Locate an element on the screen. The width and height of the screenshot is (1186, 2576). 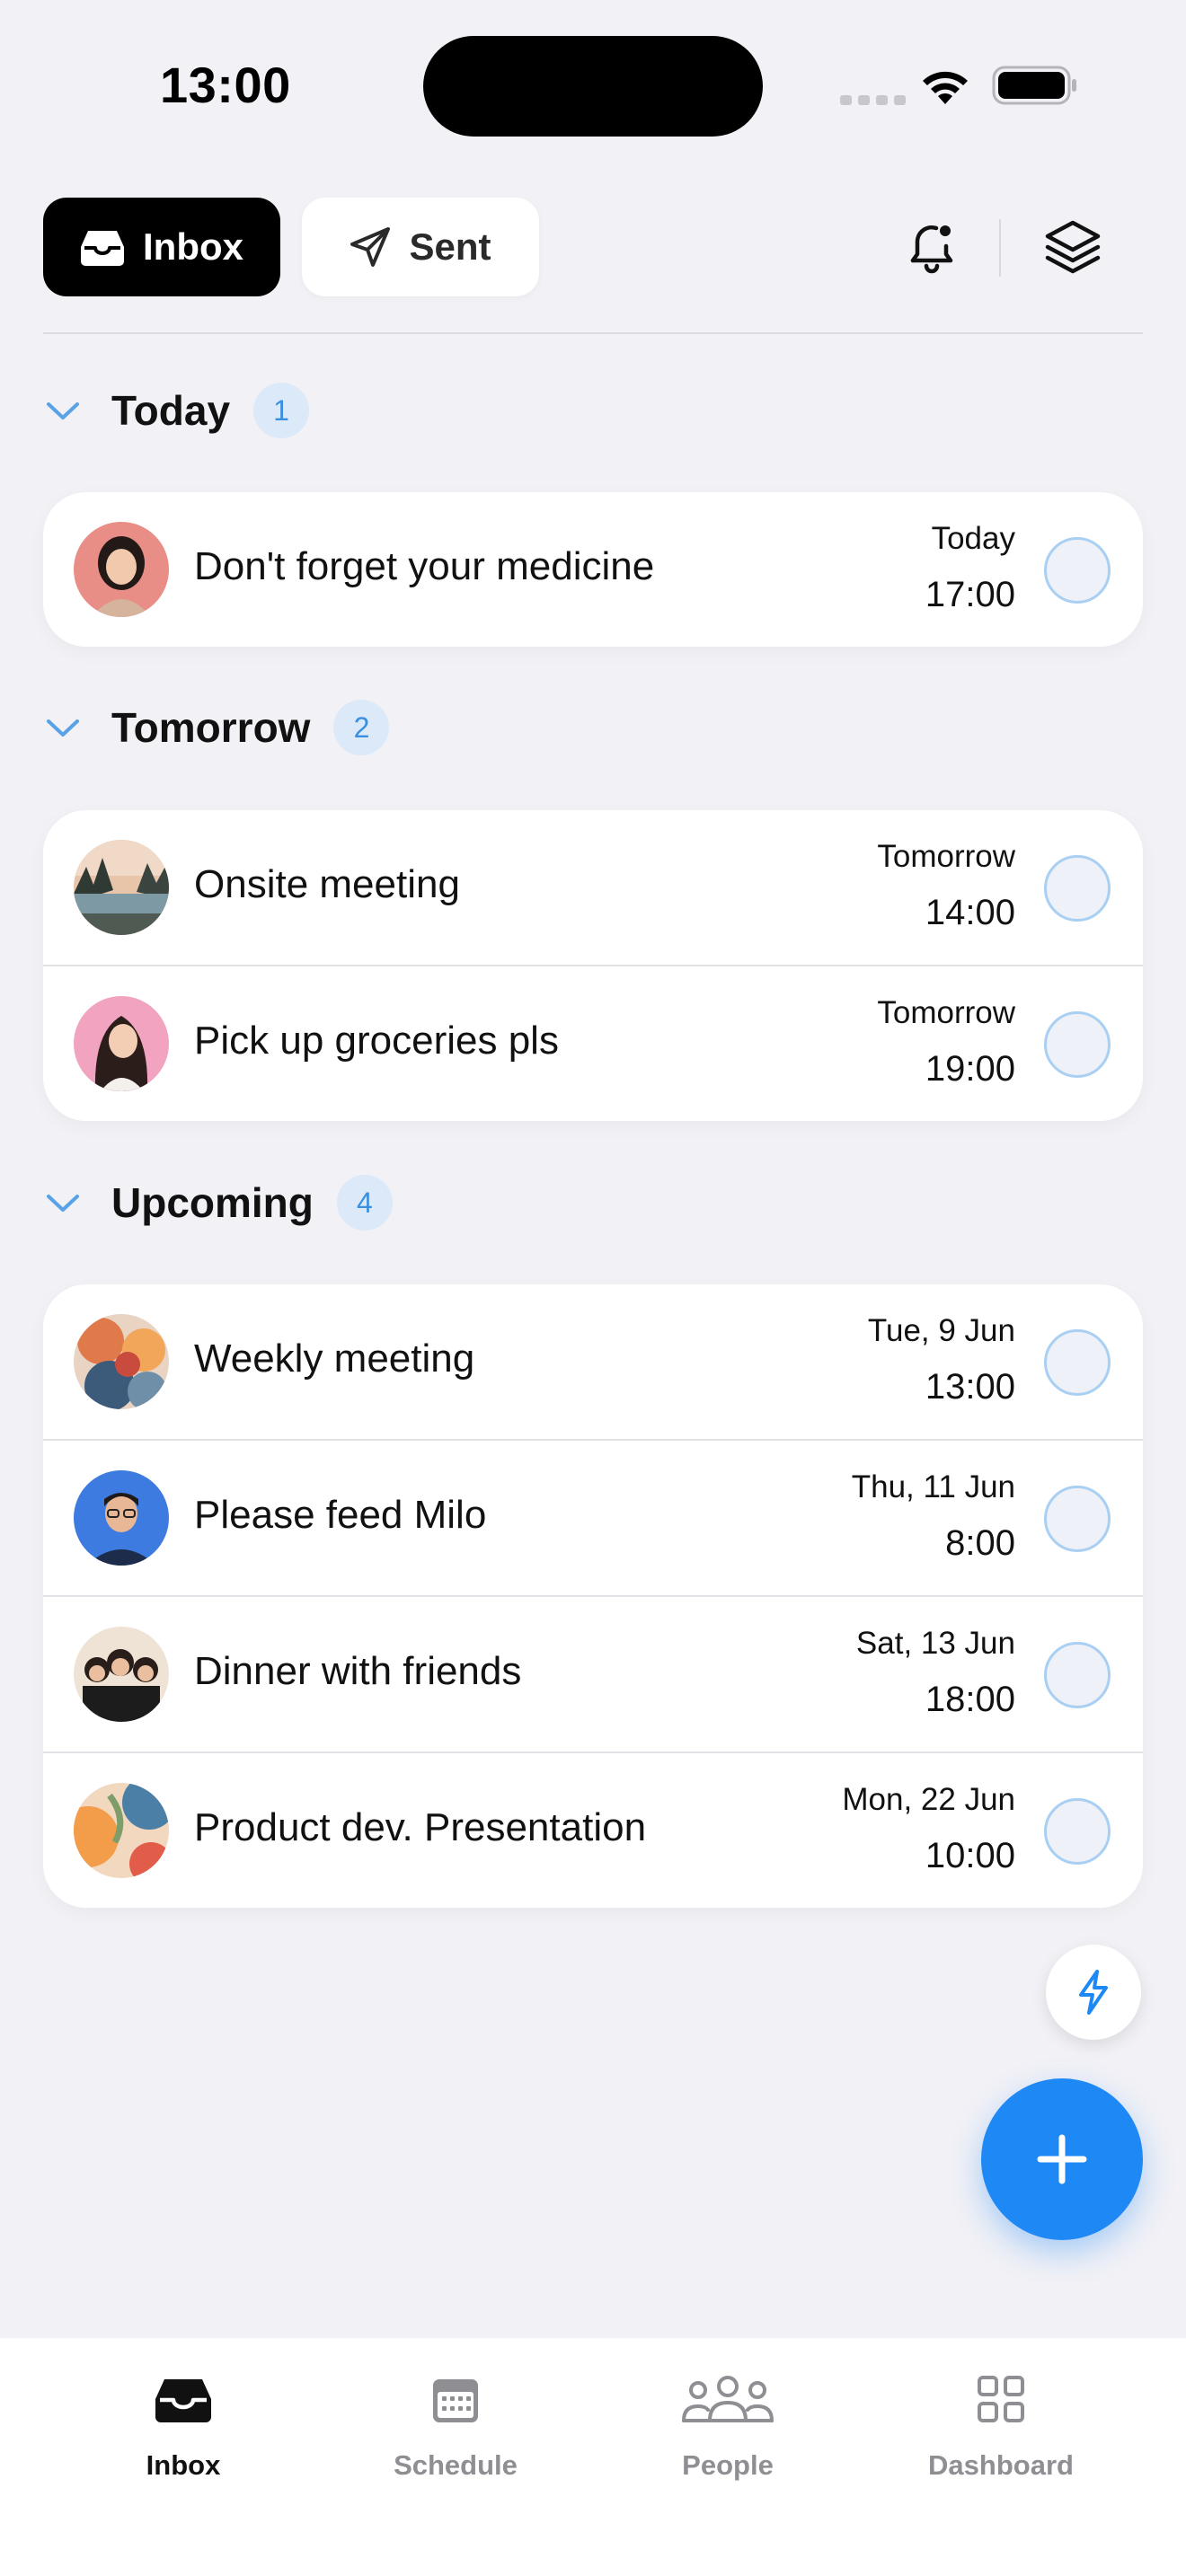
sent-segment-label: Sent is located at coordinates (450, 247).